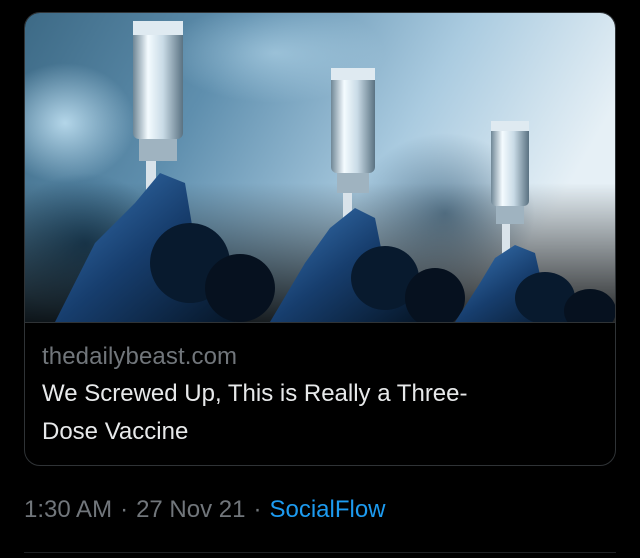 This screenshot has width=640, height=558. I want to click on tweet-timestamp-row: 1:30 AM · 27 Nov 21 · SocialFlow, so click(205, 510).